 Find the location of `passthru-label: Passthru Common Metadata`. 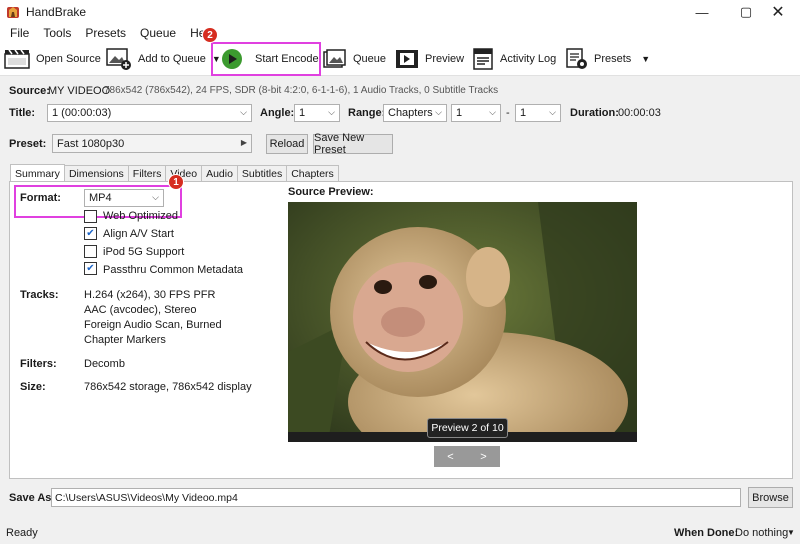

passthru-label: Passthru Common Metadata is located at coordinates (173, 270).